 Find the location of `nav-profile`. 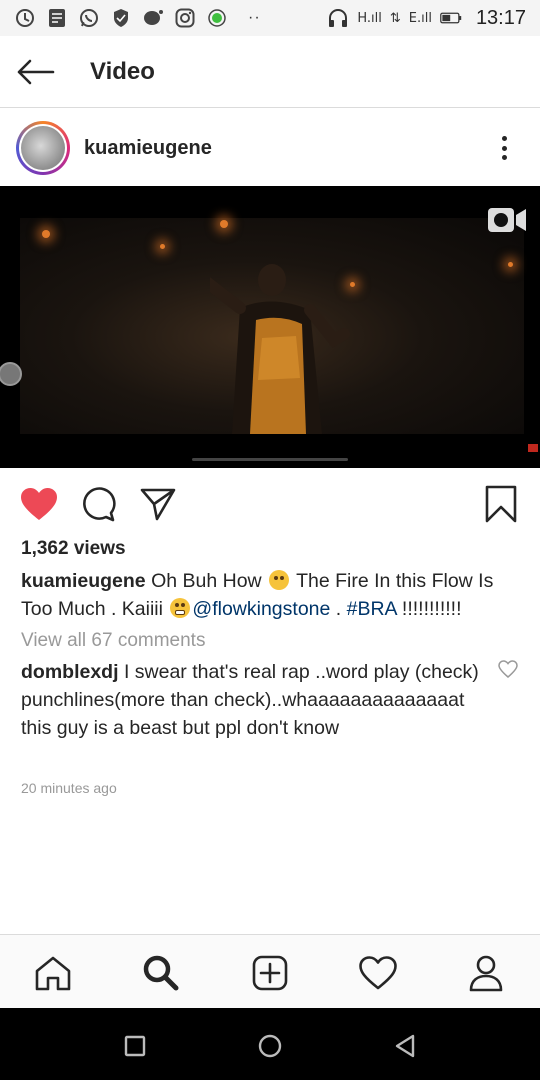

nav-profile is located at coordinates (486, 973).